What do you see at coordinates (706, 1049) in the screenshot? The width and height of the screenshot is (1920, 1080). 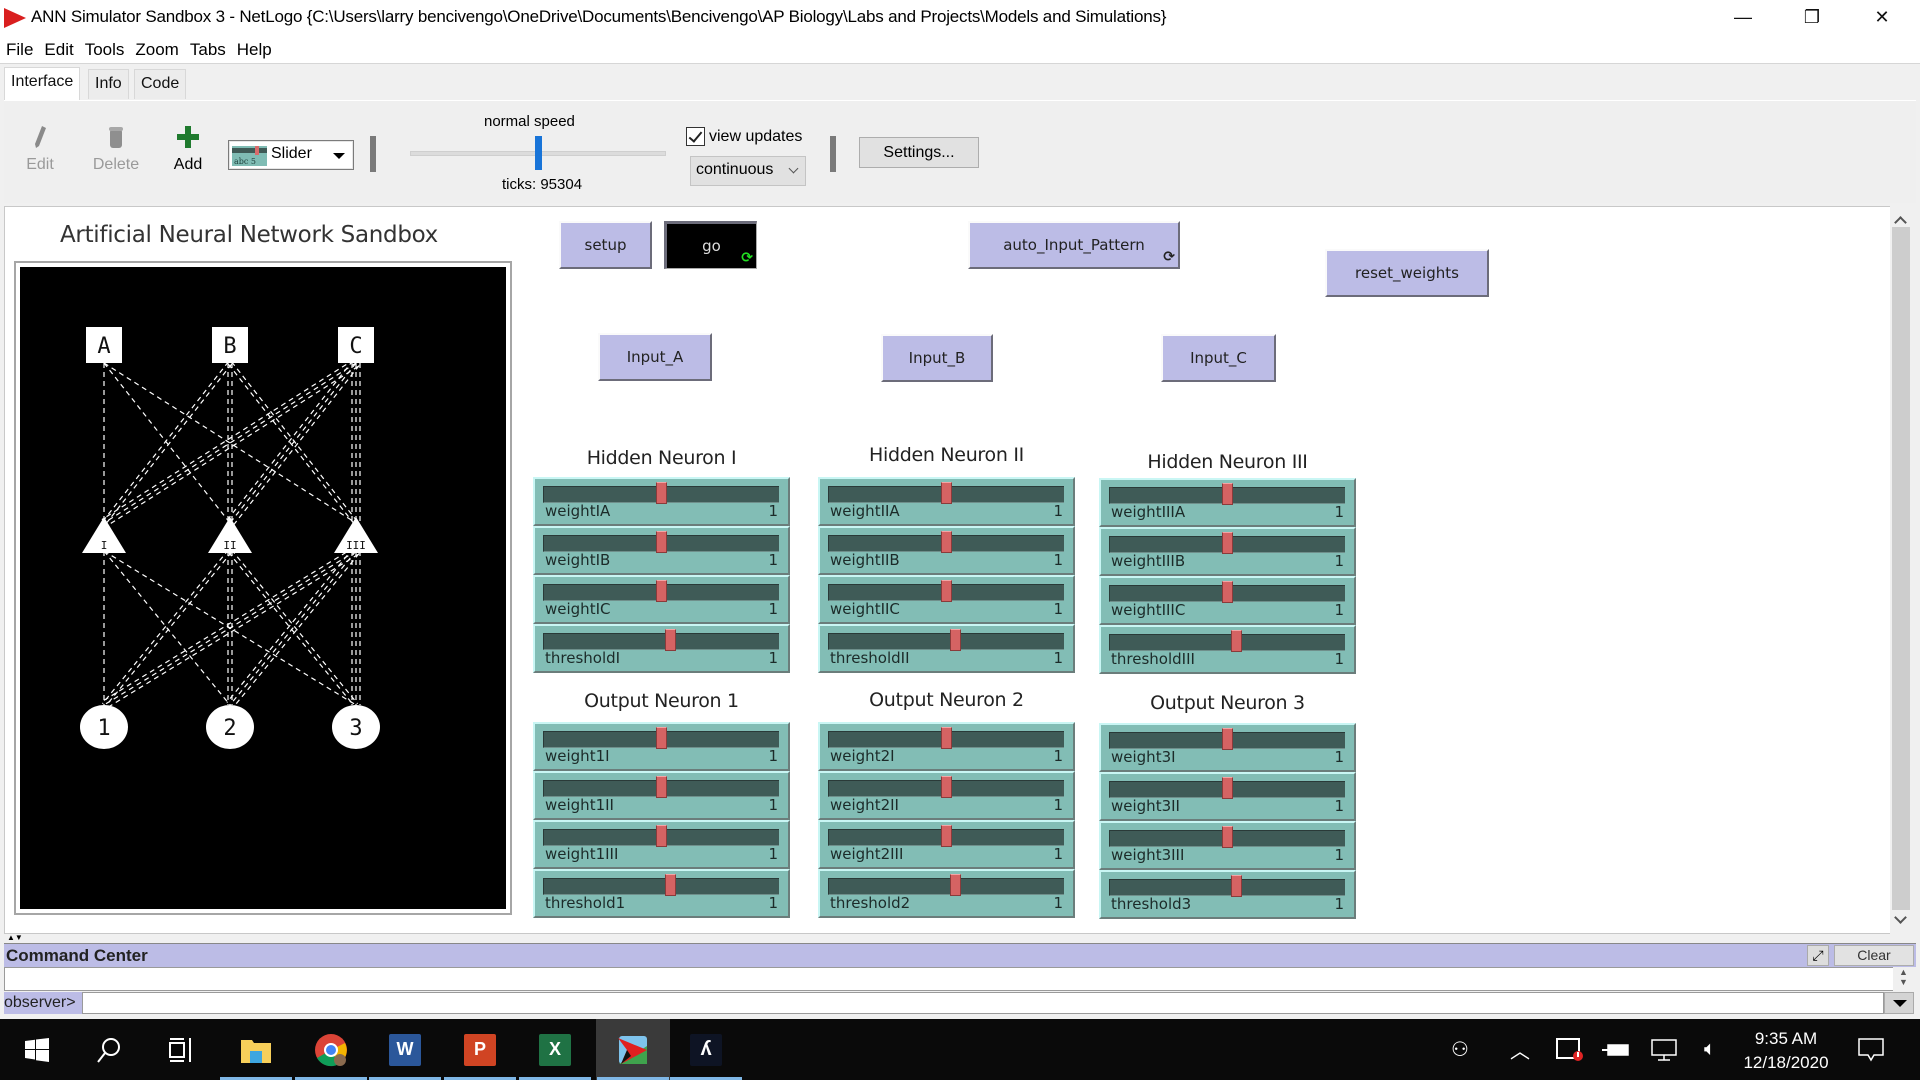 I see `acrobat-app: ʎ` at bounding box center [706, 1049].